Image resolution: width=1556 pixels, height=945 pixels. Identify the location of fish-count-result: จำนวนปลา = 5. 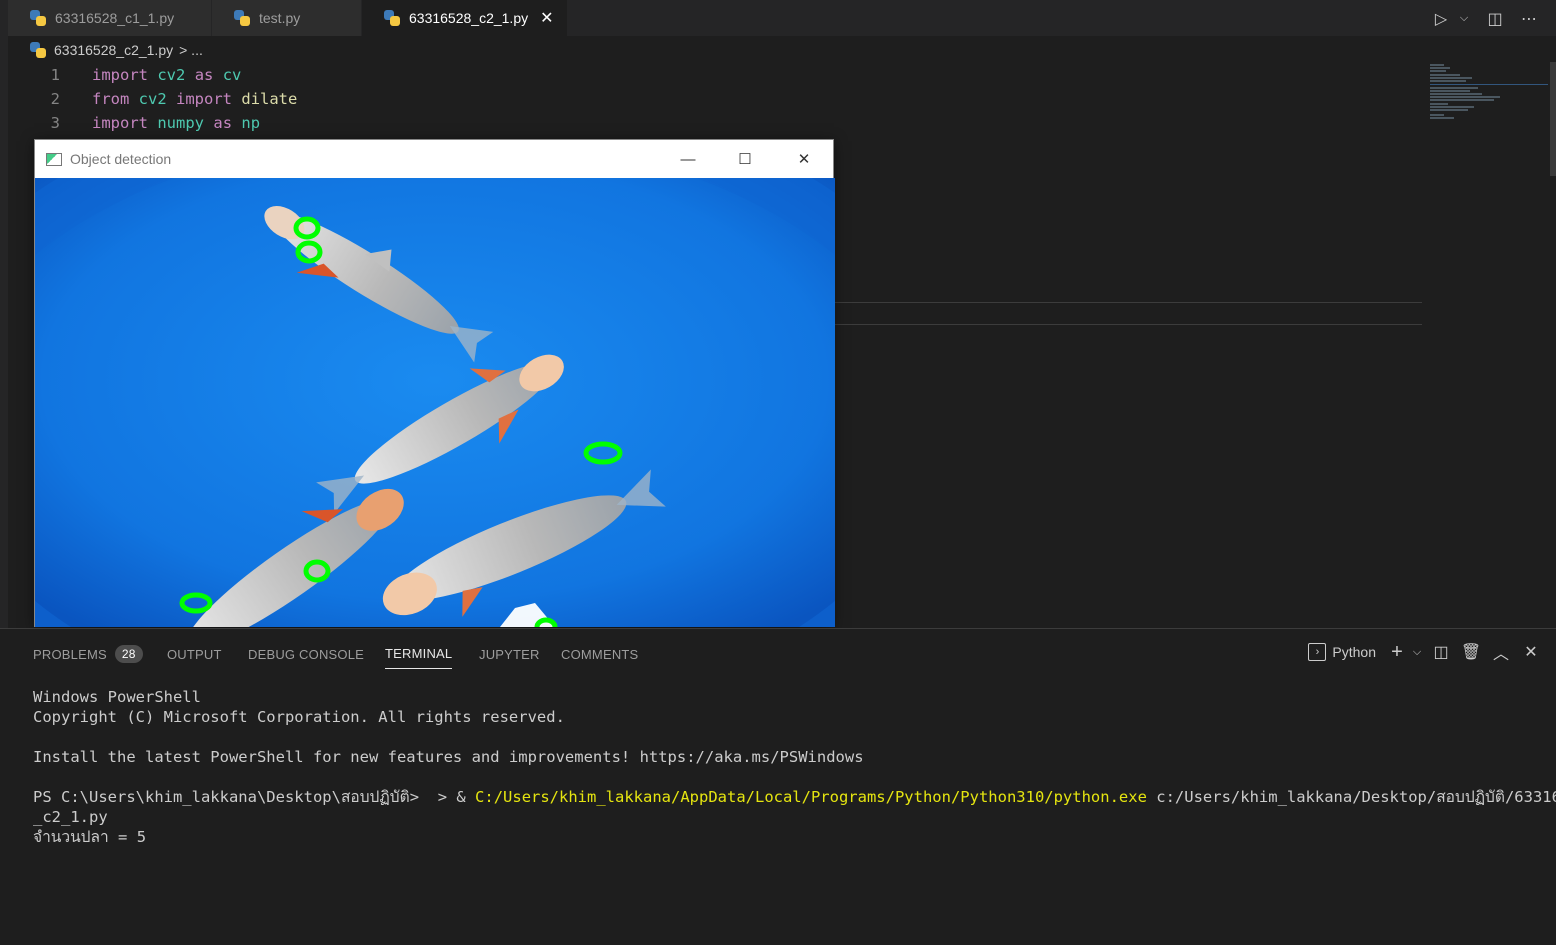
(90, 837).